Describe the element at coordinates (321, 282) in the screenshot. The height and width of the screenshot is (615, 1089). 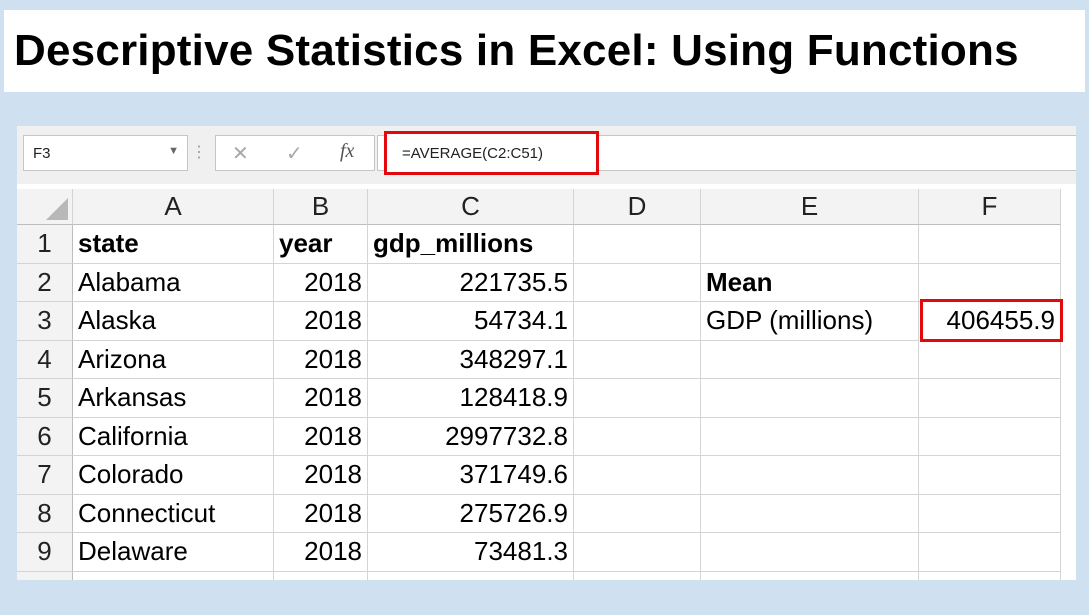
I see `cell-b2: 2018` at that location.